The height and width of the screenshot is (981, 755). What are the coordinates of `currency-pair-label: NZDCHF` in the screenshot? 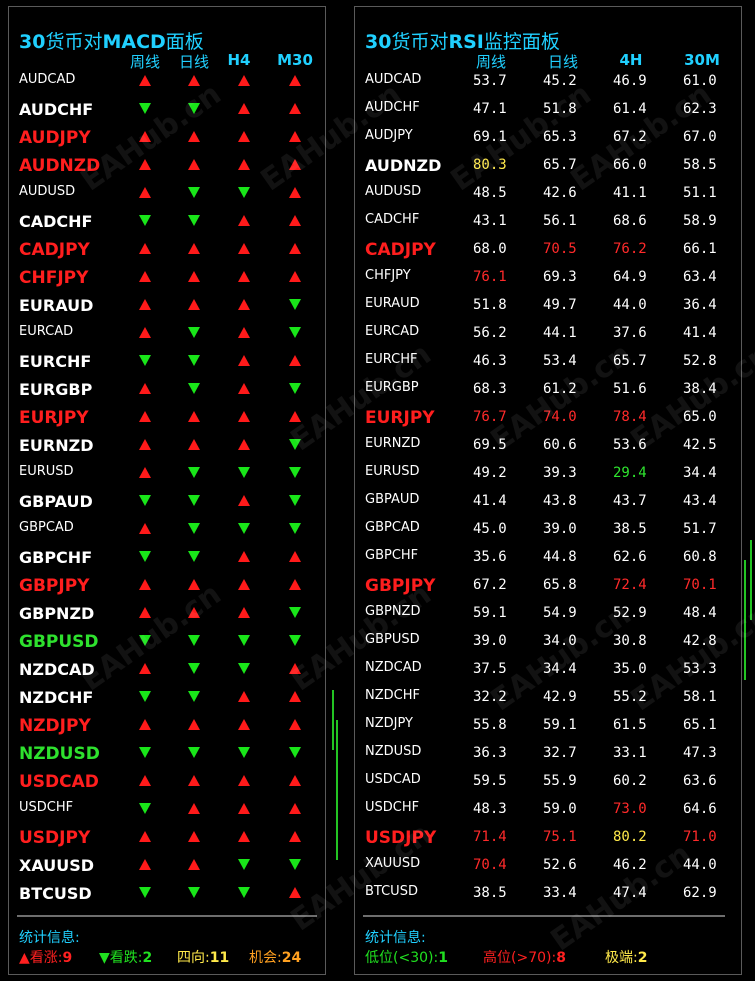 It's located at (392, 695).